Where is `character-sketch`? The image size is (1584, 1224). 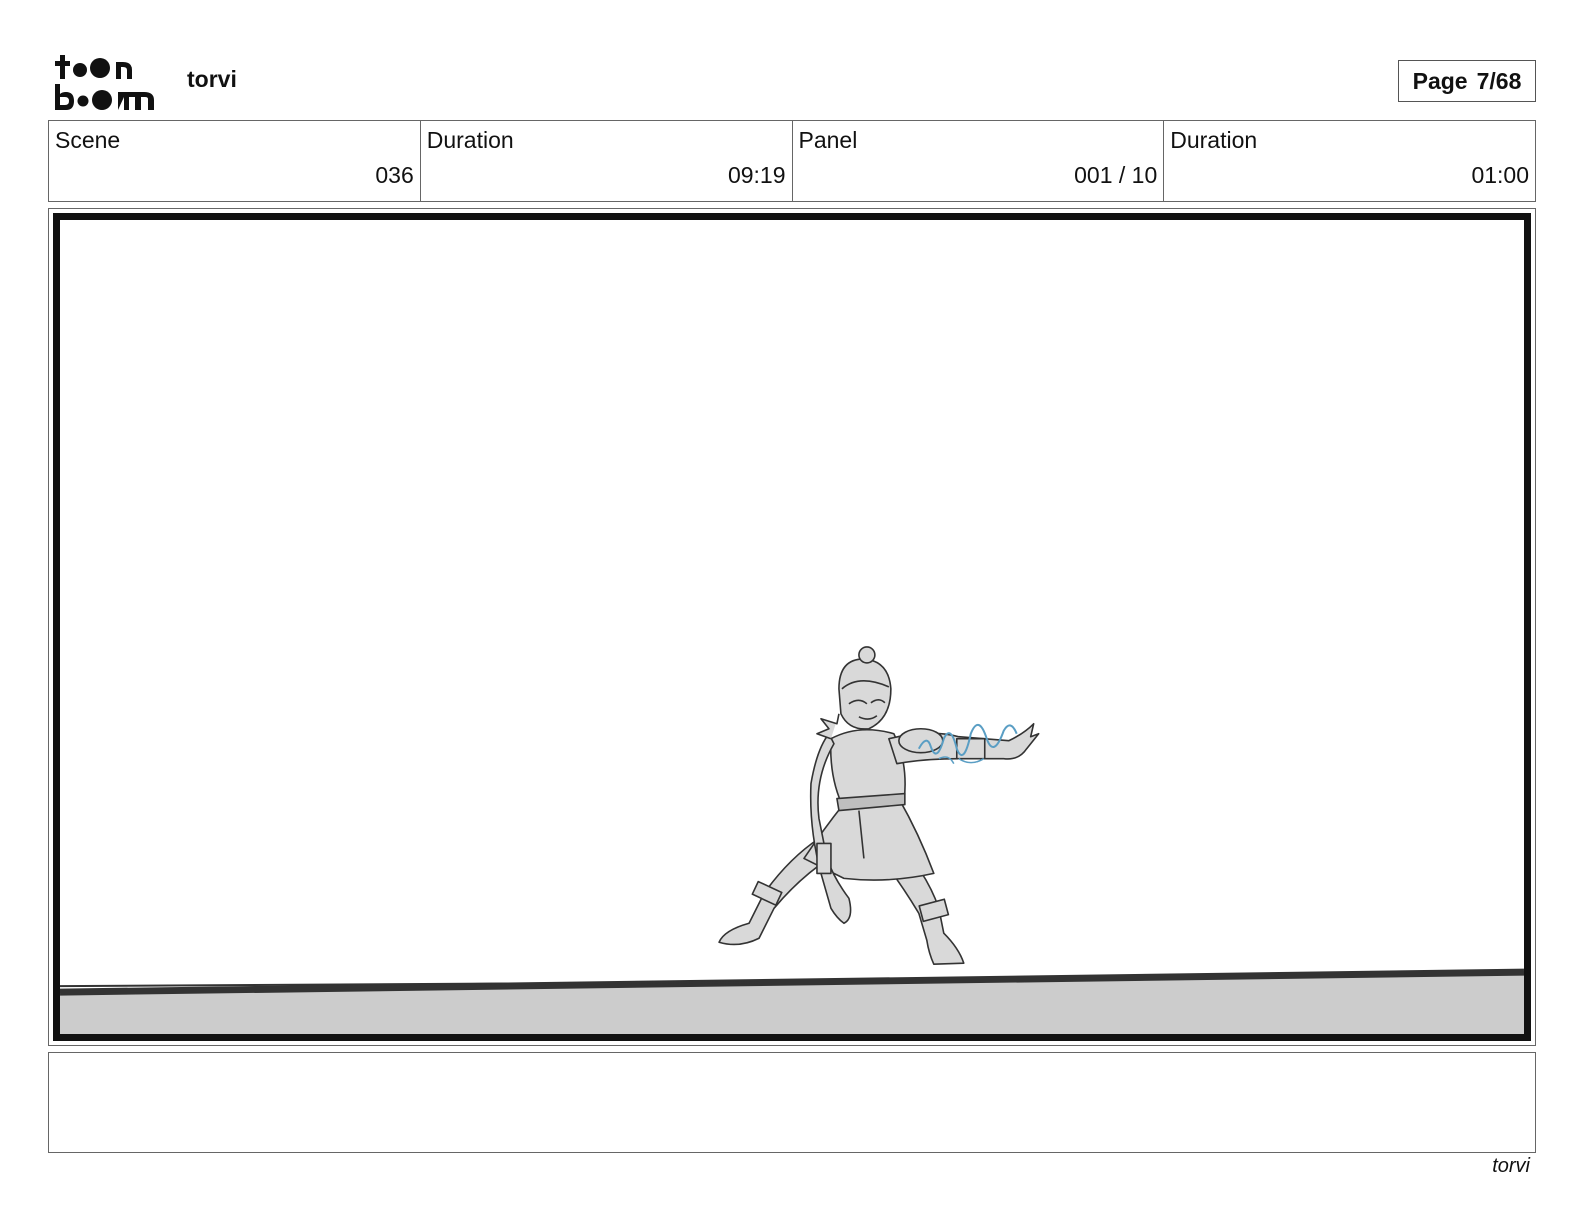
character-sketch is located at coordinates (879, 805).